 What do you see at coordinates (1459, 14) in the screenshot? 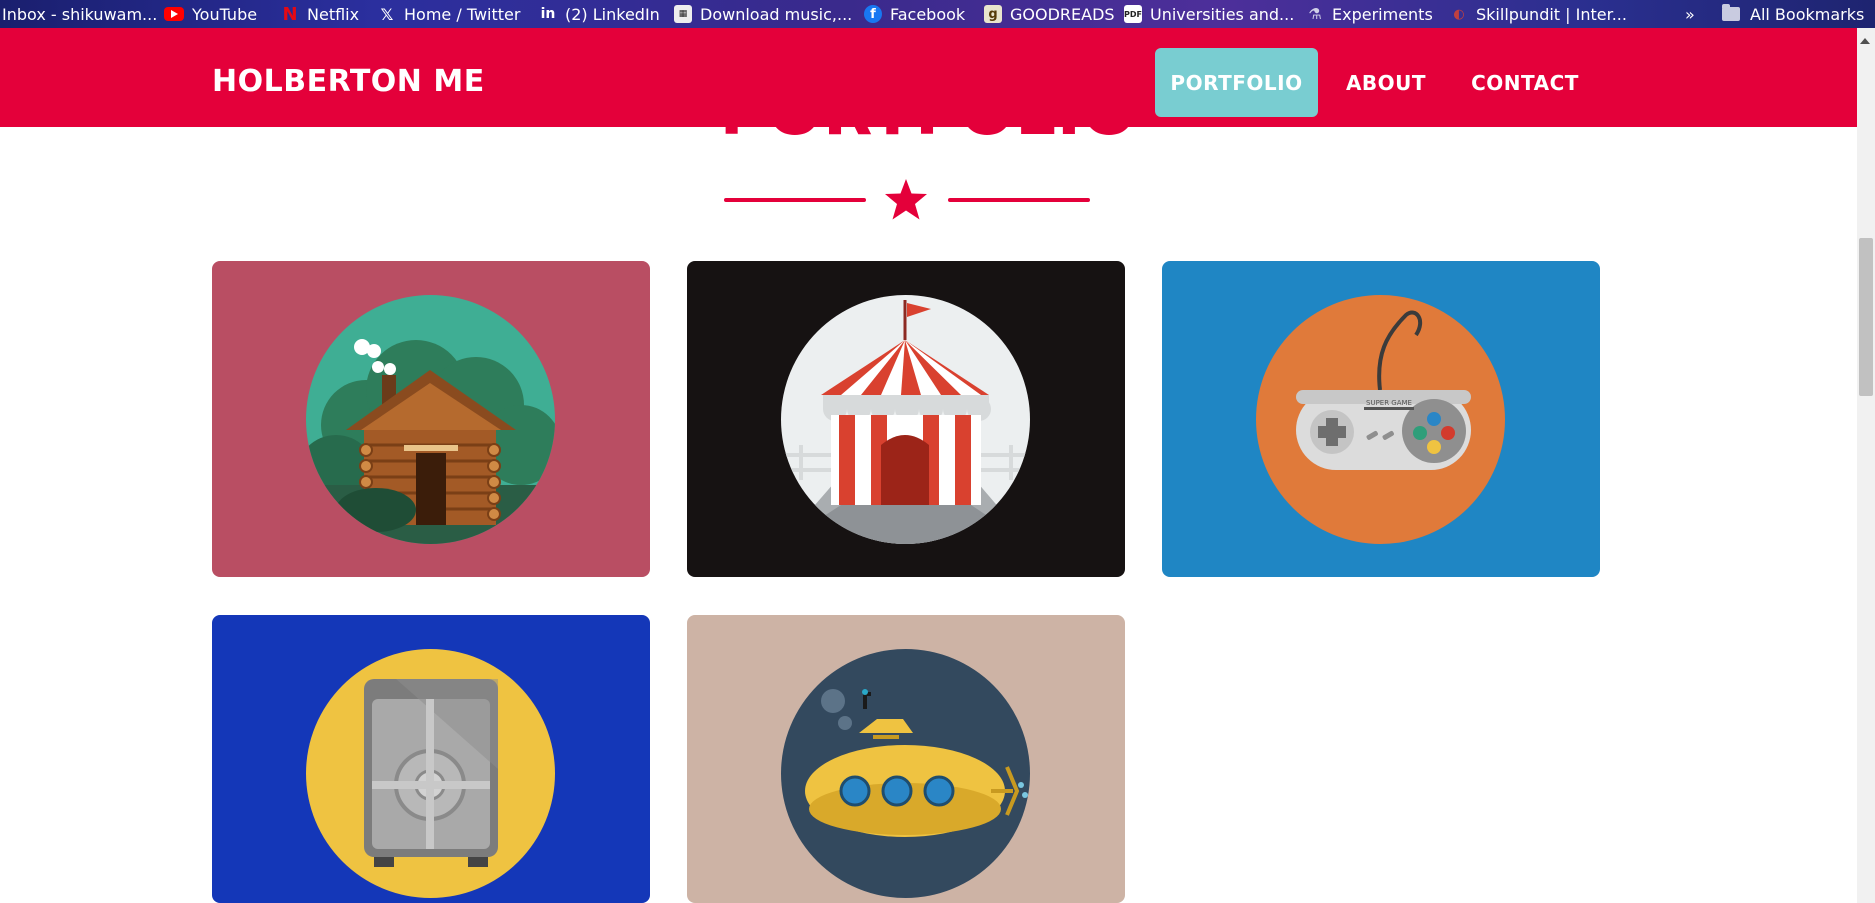
I see `skillpundit-icon: ◐` at bounding box center [1459, 14].